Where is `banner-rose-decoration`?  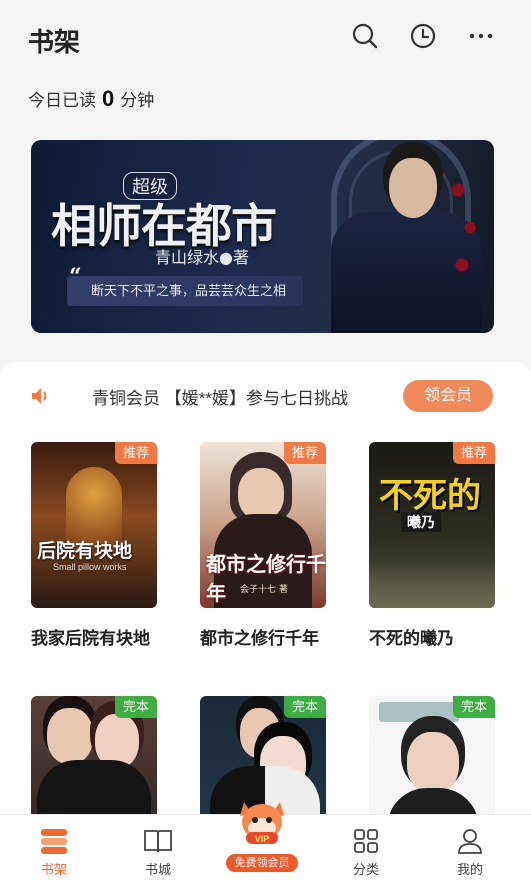 banner-rose-decoration is located at coordinates (466, 235).